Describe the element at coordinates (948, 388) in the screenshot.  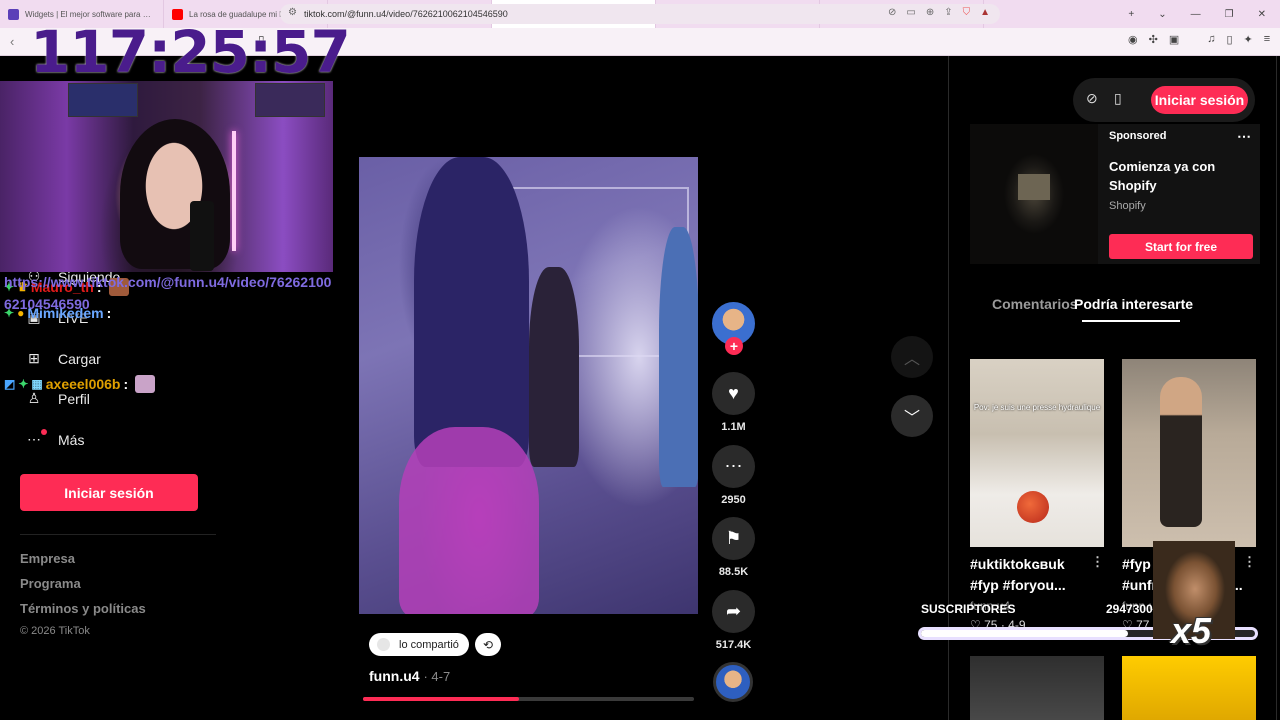
I see `column-divider` at that location.